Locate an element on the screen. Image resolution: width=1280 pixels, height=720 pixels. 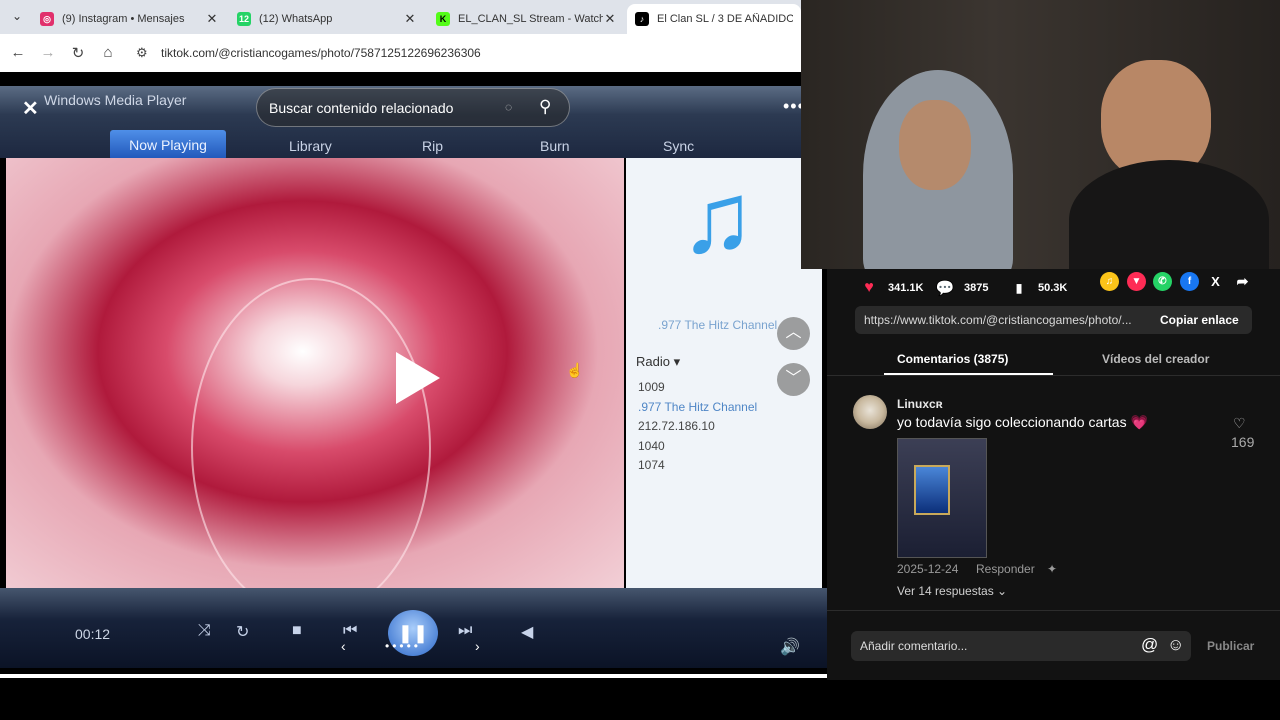
wmp-tab-burn: Burn is located at coordinates (555, 146).